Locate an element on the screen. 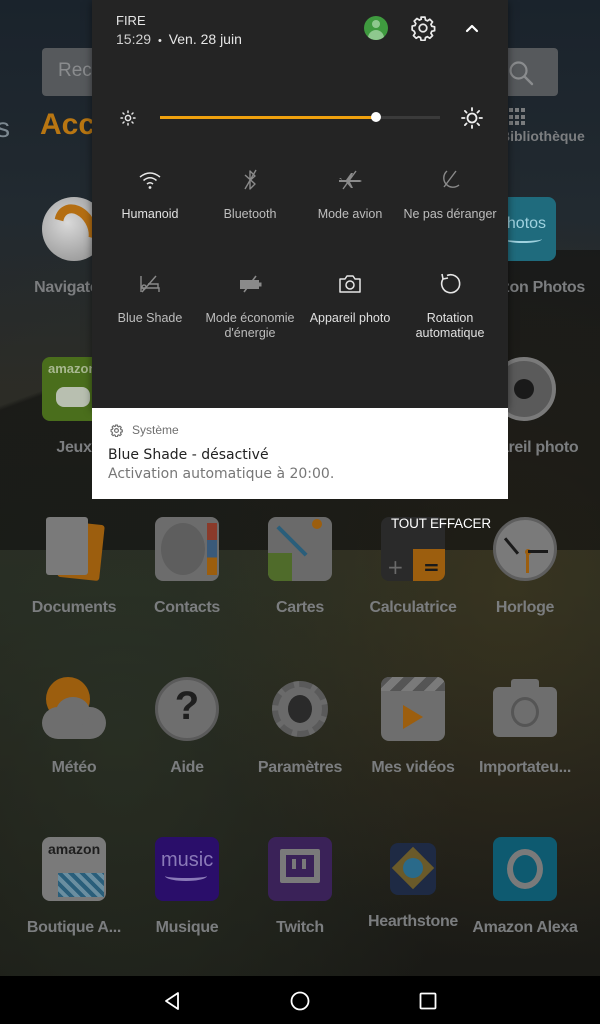  blue-shade-off-icon is located at coordinates (150, 284).